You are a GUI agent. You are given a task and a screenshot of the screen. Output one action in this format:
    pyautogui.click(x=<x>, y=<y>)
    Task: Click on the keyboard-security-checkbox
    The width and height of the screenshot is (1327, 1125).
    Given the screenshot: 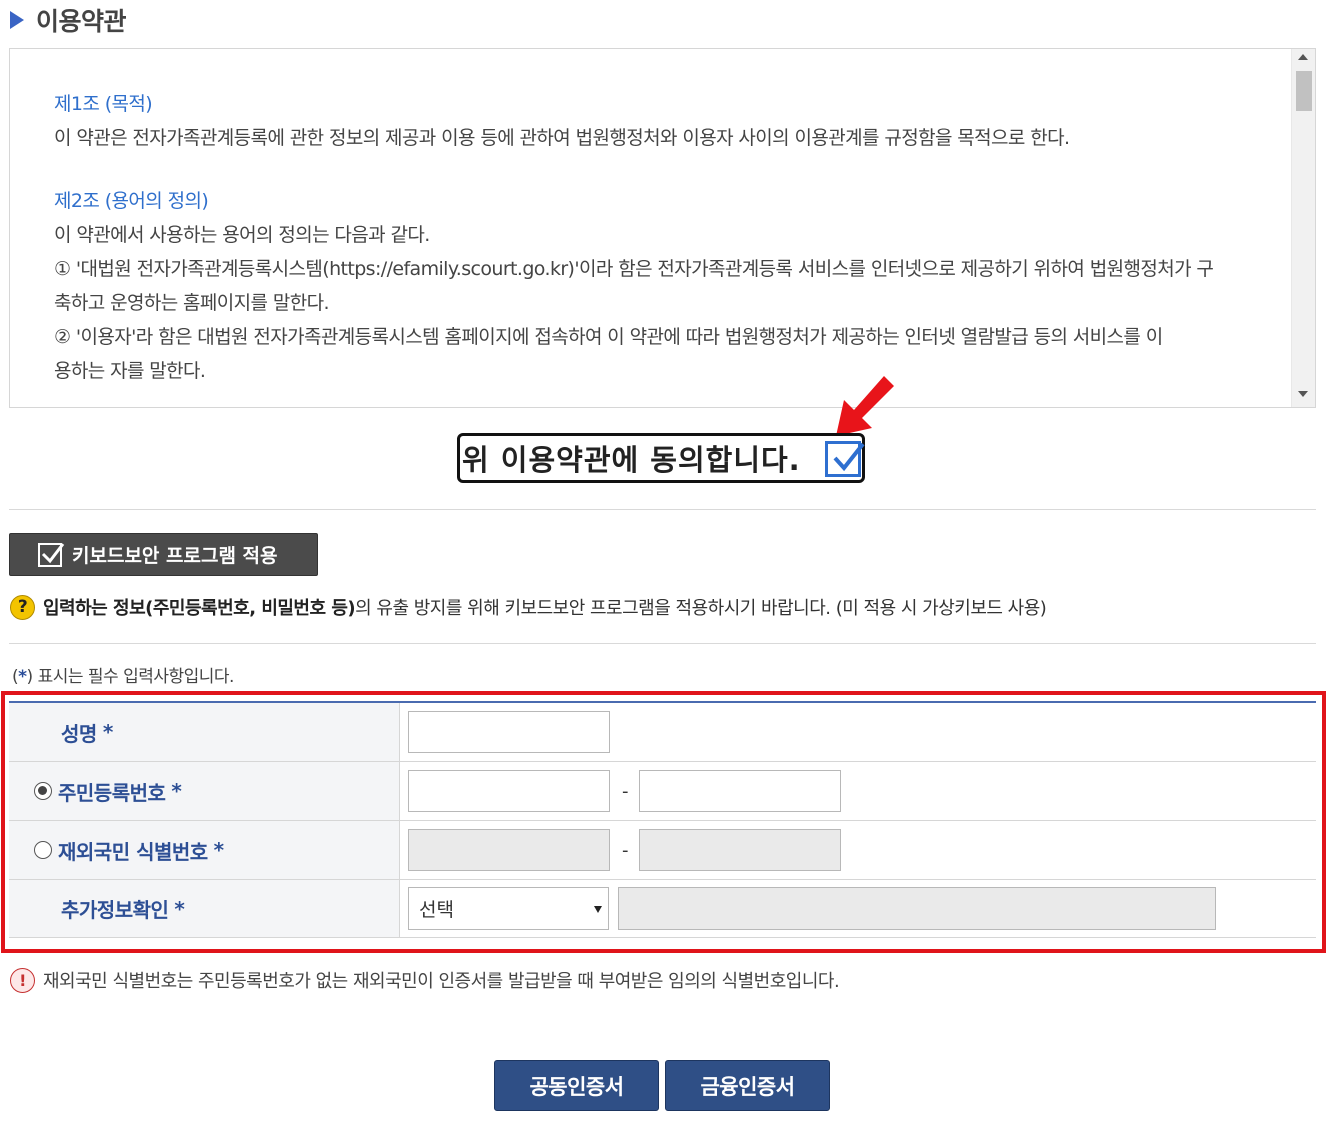 What is the action you would take?
    pyautogui.click(x=51, y=554)
    